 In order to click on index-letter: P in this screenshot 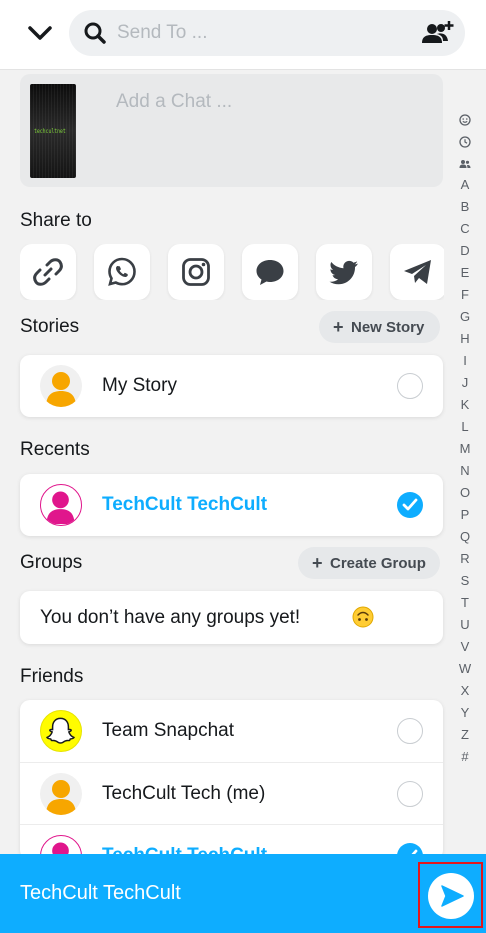, I will do `click(465, 515)`.